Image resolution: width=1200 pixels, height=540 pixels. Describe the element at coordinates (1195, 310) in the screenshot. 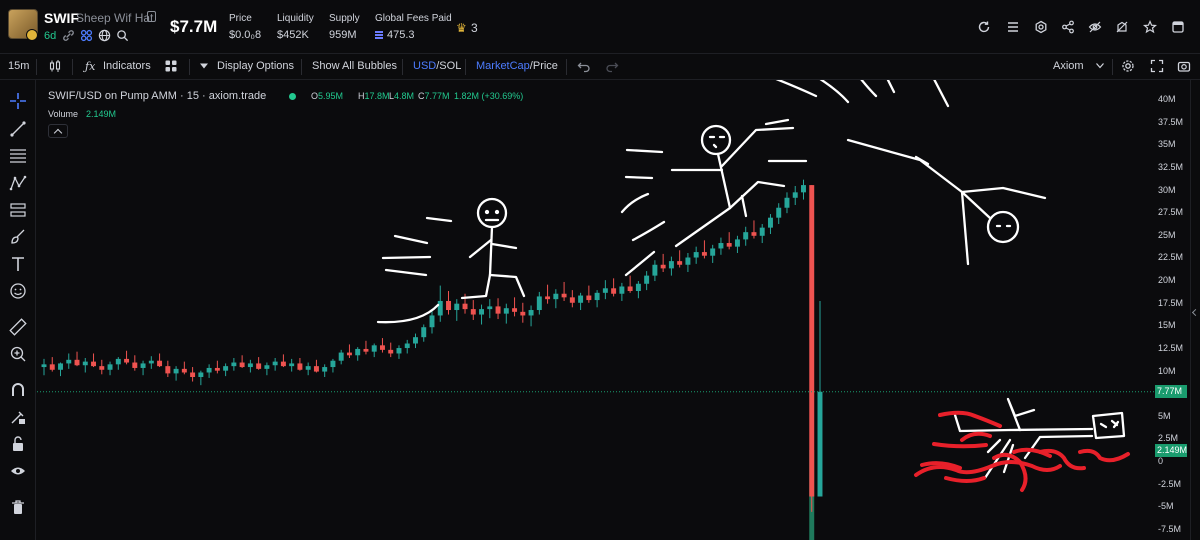

I see `panel-toggle` at that location.